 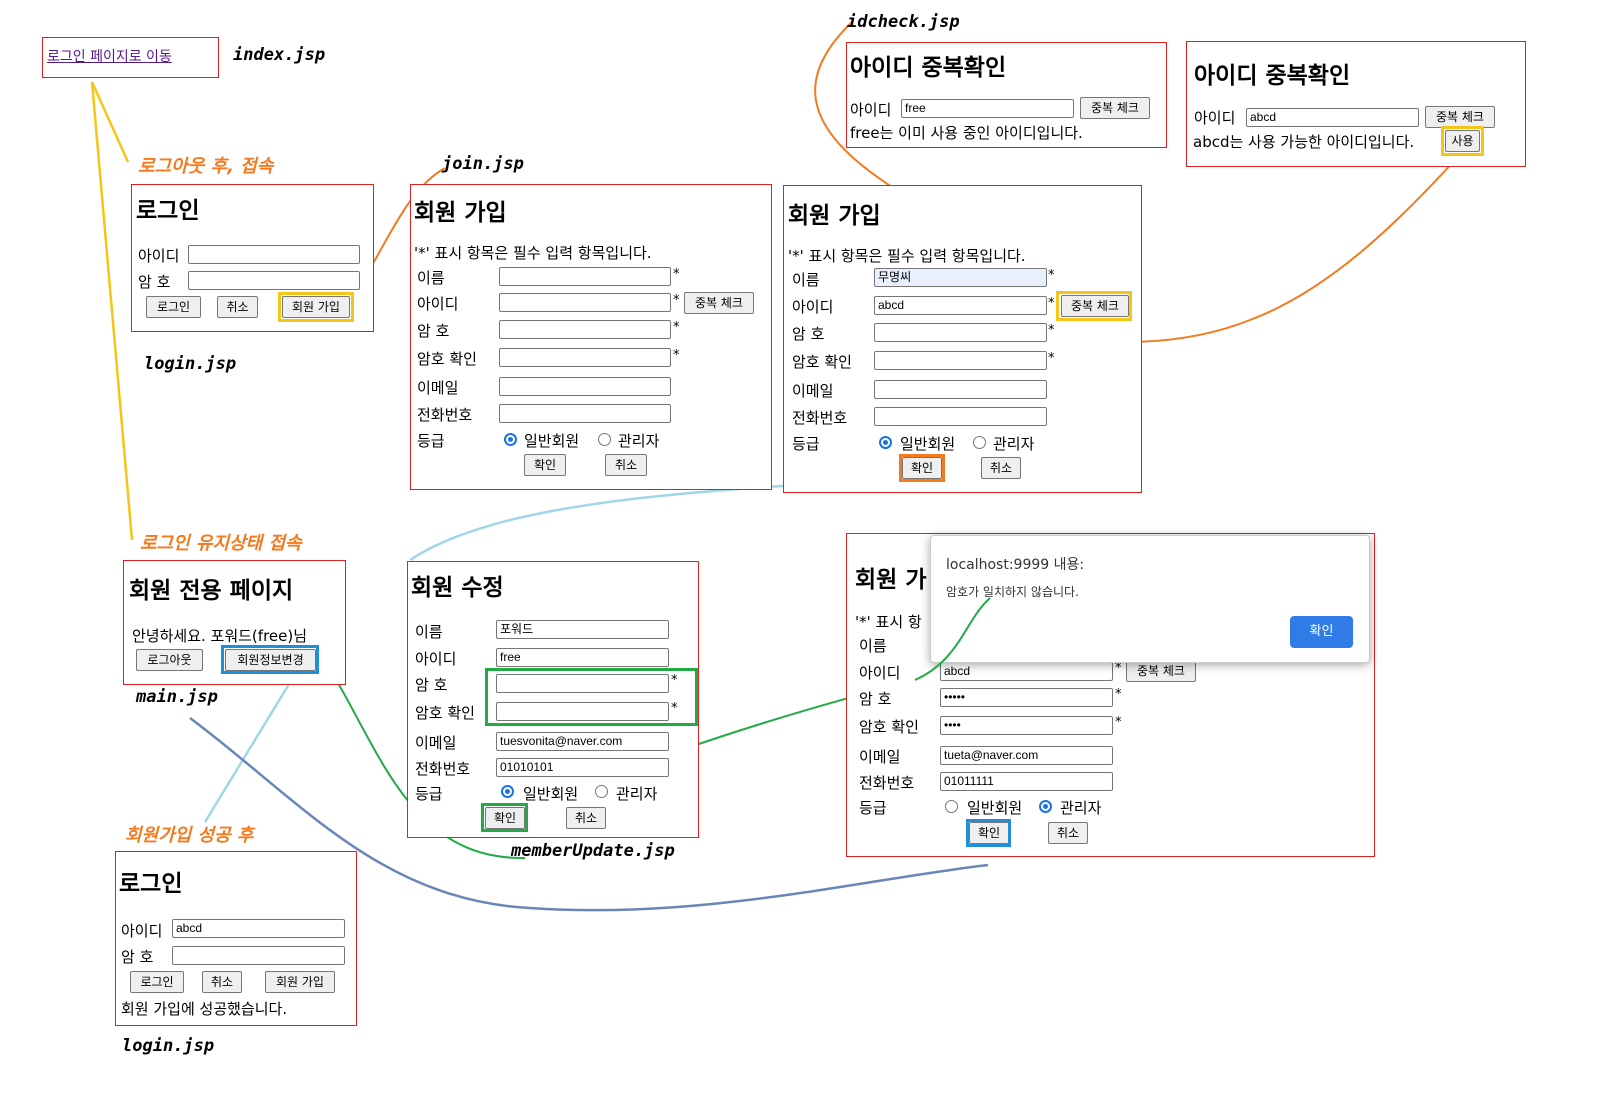 I want to click on file-label-login: login.jsp, so click(x=190, y=364).